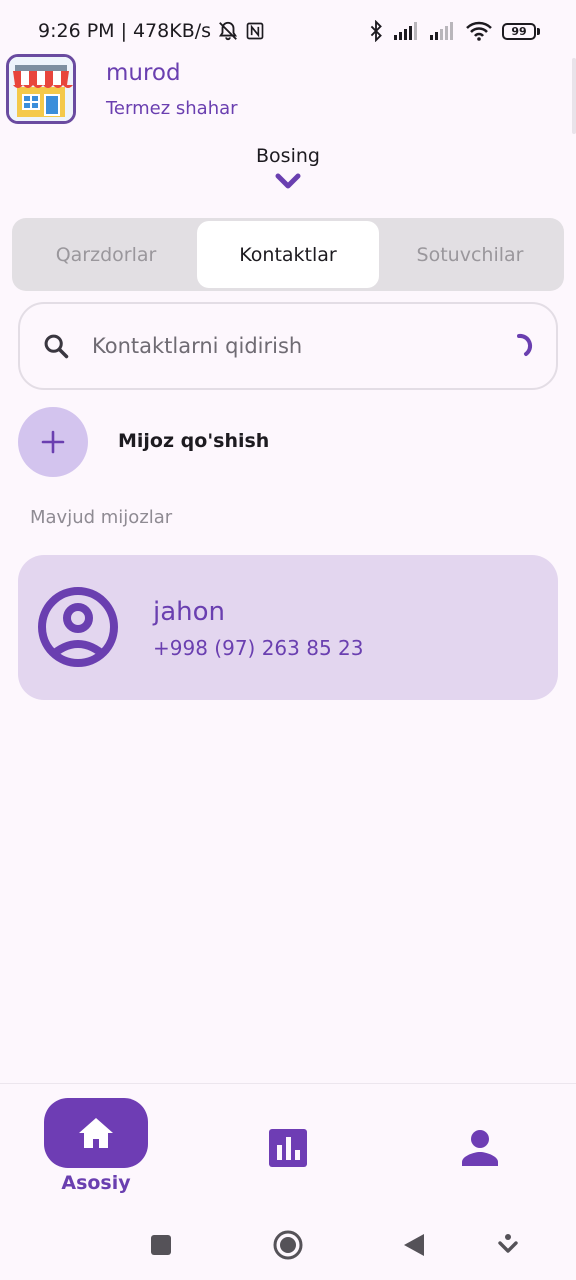  Describe the element at coordinates (525, 344) in the screenshot. I see `loading-spinner-icon` at that location.